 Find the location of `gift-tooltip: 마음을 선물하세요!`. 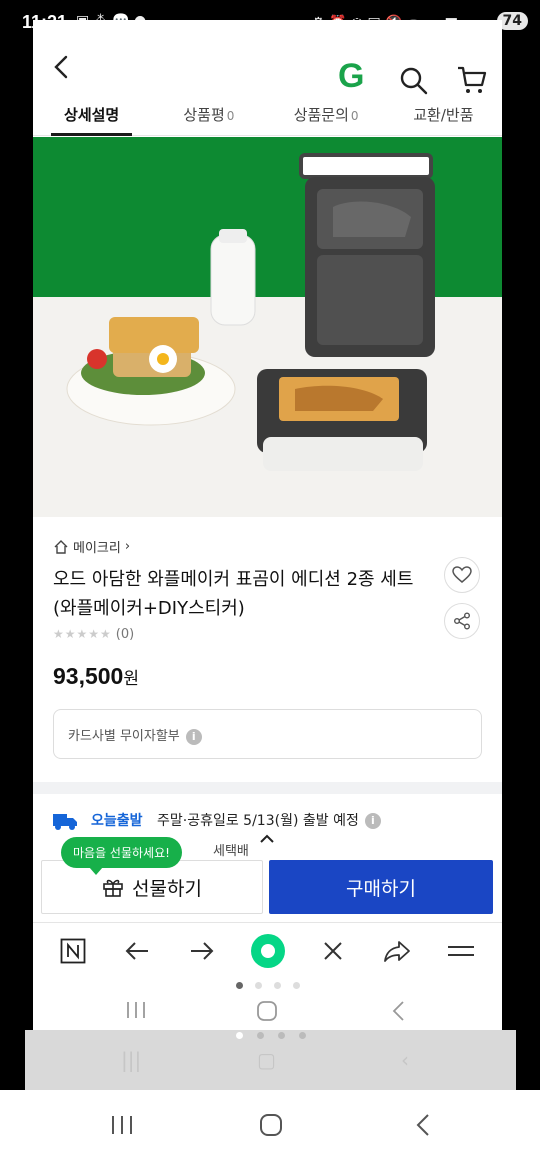

gift-tooltip: 마음을 선물하세요! is located at coordinates (121, 856).